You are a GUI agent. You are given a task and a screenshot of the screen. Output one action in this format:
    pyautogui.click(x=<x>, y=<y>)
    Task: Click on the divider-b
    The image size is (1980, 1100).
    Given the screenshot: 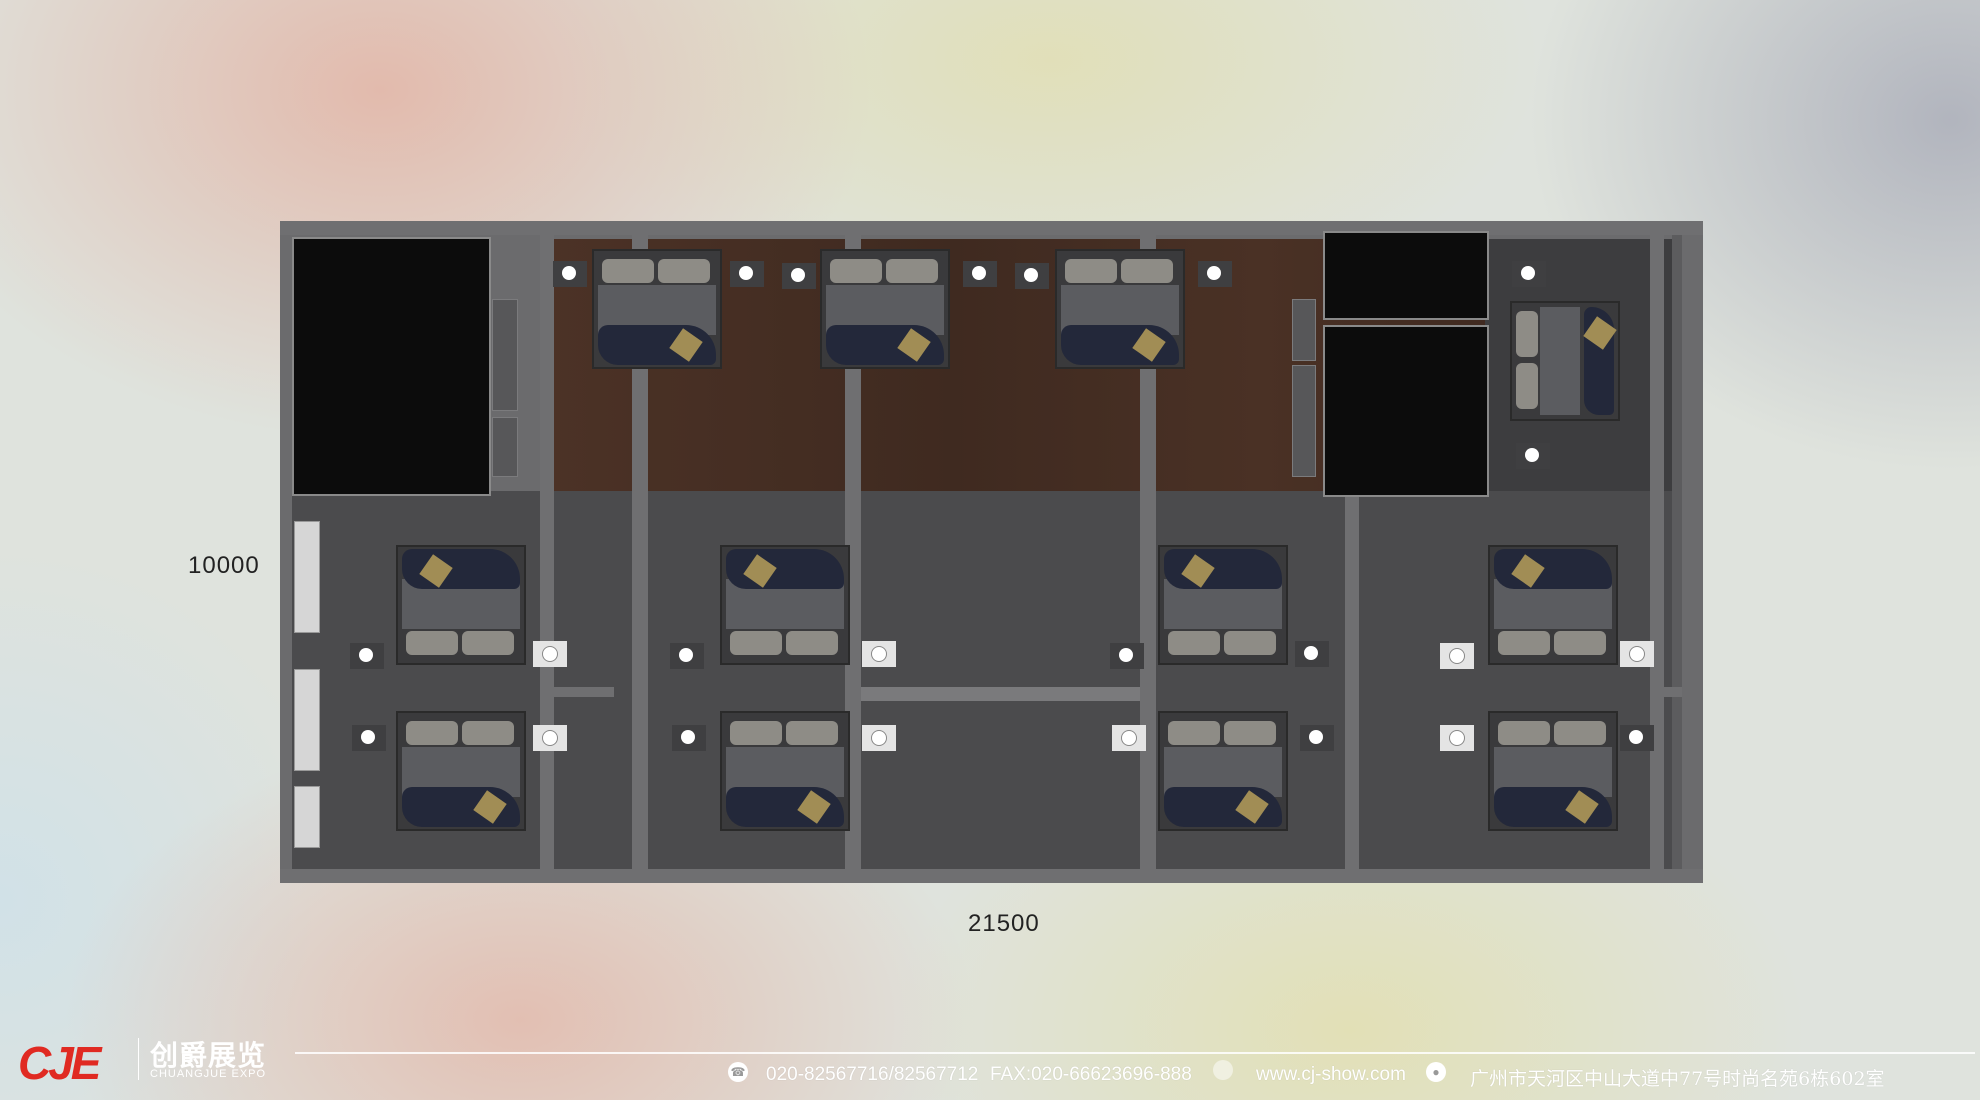 What is the action you would take?
    pyautogui.click(x=1000, y=694)
    